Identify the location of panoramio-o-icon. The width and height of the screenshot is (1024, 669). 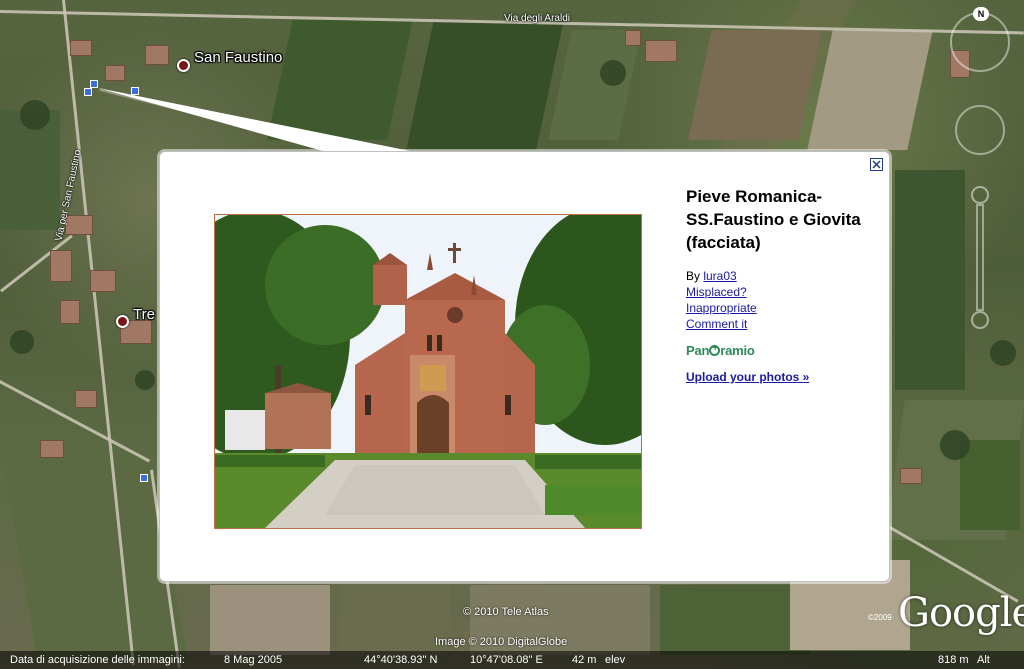
(715, 349).